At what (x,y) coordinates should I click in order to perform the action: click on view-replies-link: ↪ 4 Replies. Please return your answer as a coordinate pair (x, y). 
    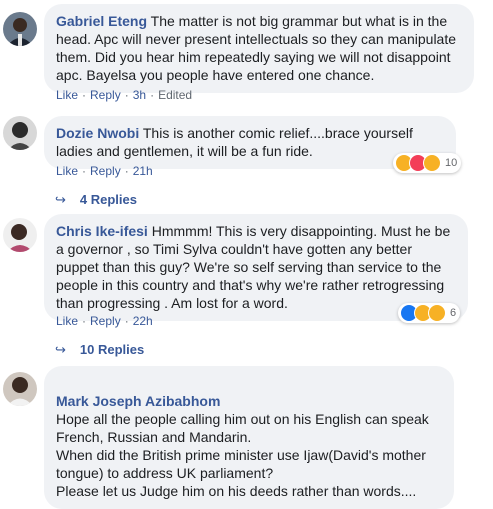
    Looking at the image, I should click on (96, 200).